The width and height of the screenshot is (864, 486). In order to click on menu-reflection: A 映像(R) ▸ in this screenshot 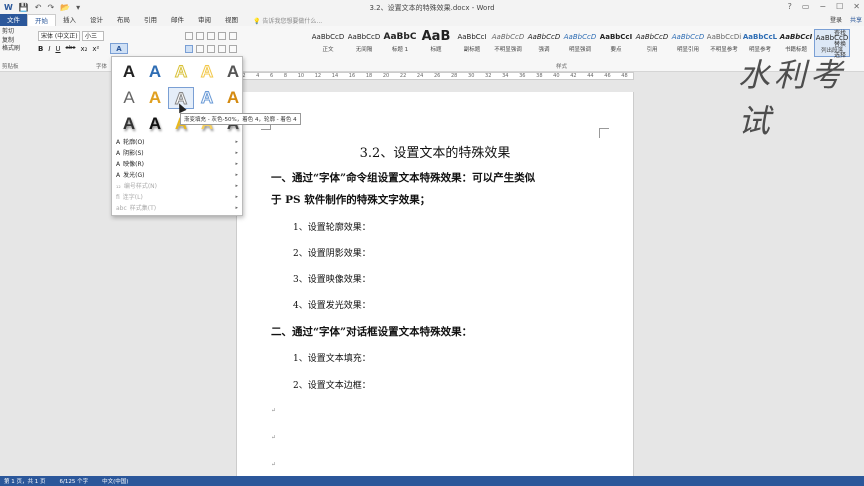, I will do `click(177, 164)`.